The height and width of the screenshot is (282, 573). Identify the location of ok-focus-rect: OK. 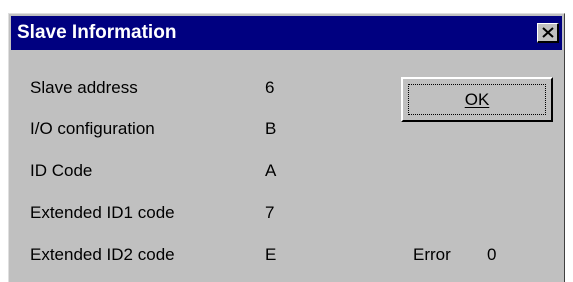
(477, 99).